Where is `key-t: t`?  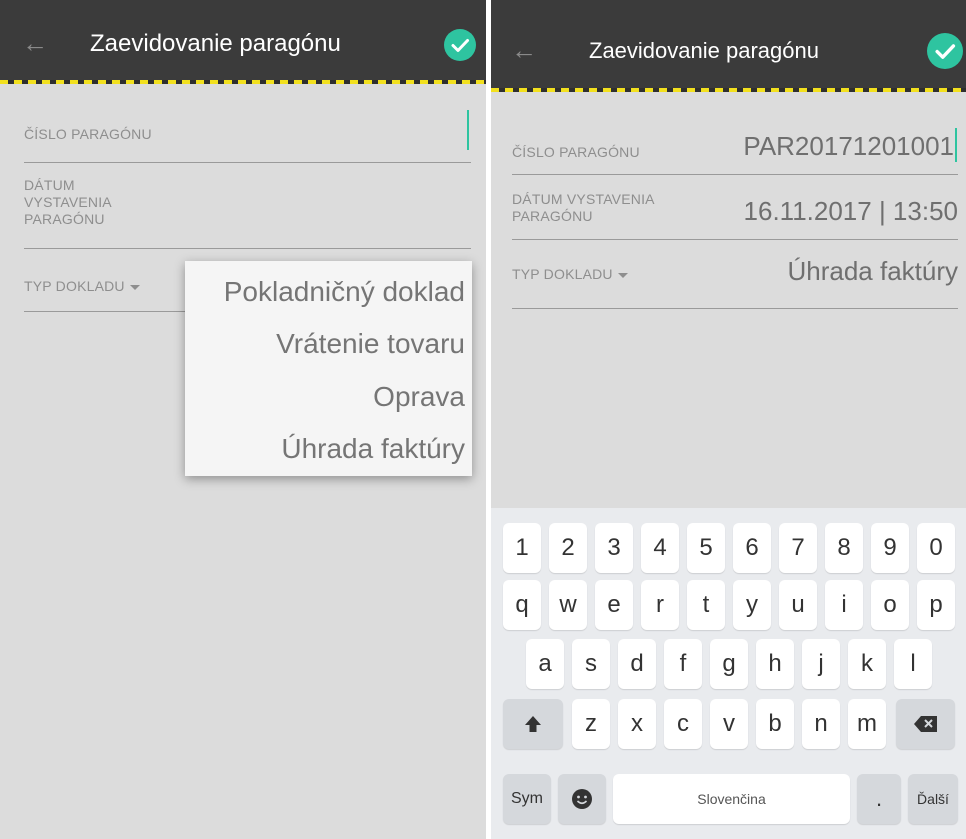 key-t: t is located at coordinates (706, 605).